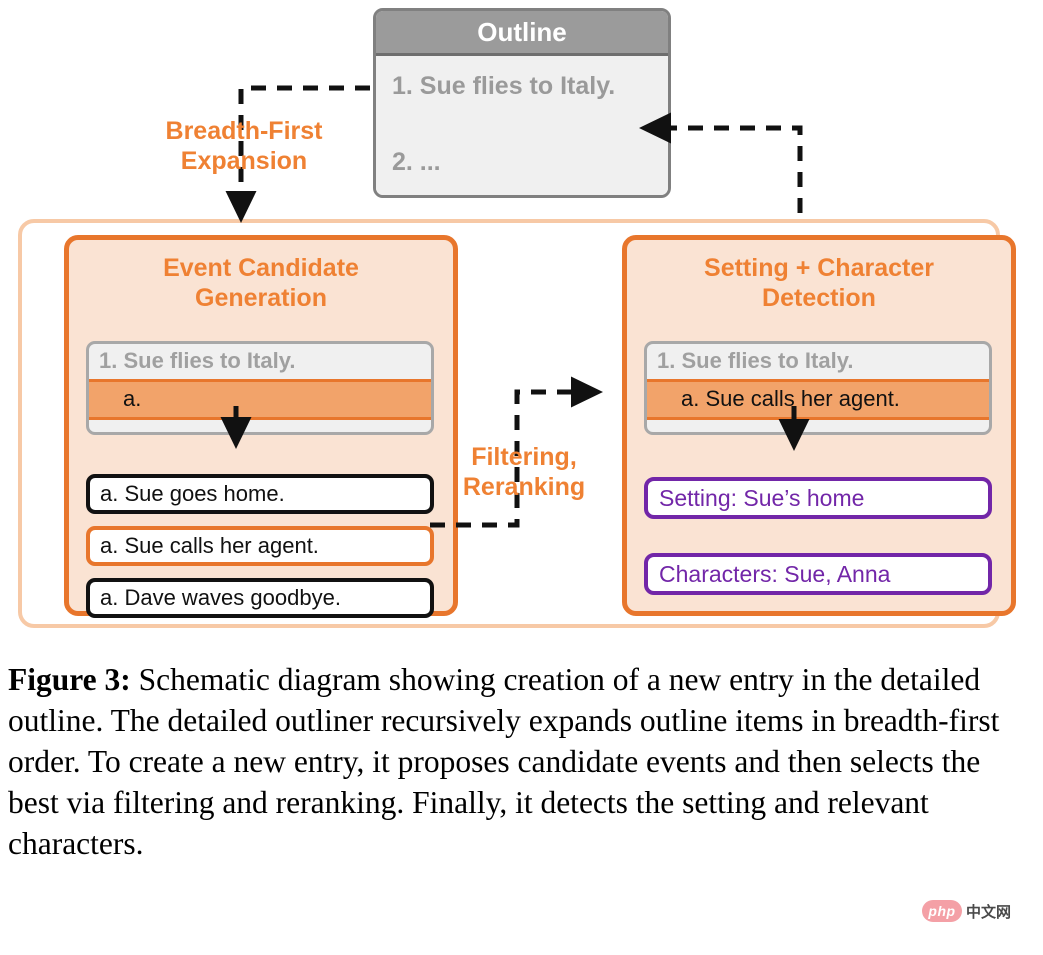  What do you see at coordinates (209, 545) in the screenshot?
I see `candidate-event-label: a. Sue calls her agent.` at bounding box center [209, 545].